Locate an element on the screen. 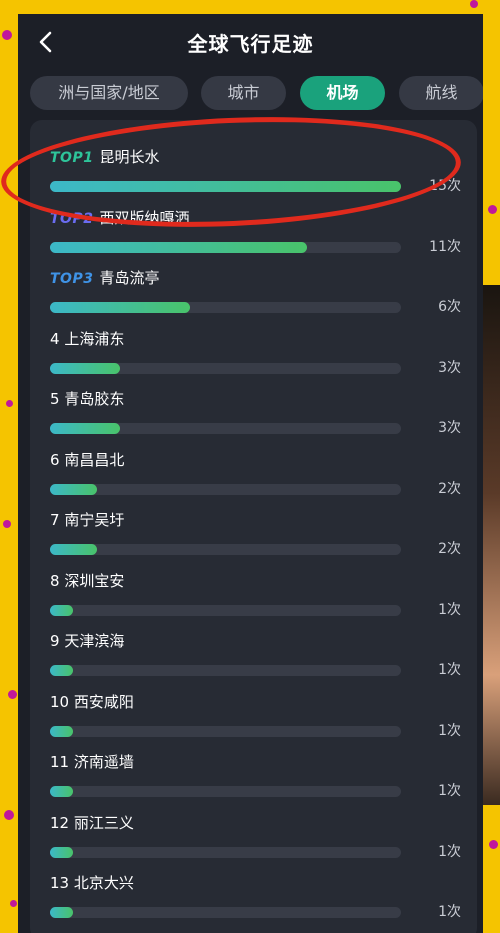 The width and height of the screenshot is (500, 933). airport-rank-name: 13 北京大兴 is located at coordinates (92, 882).